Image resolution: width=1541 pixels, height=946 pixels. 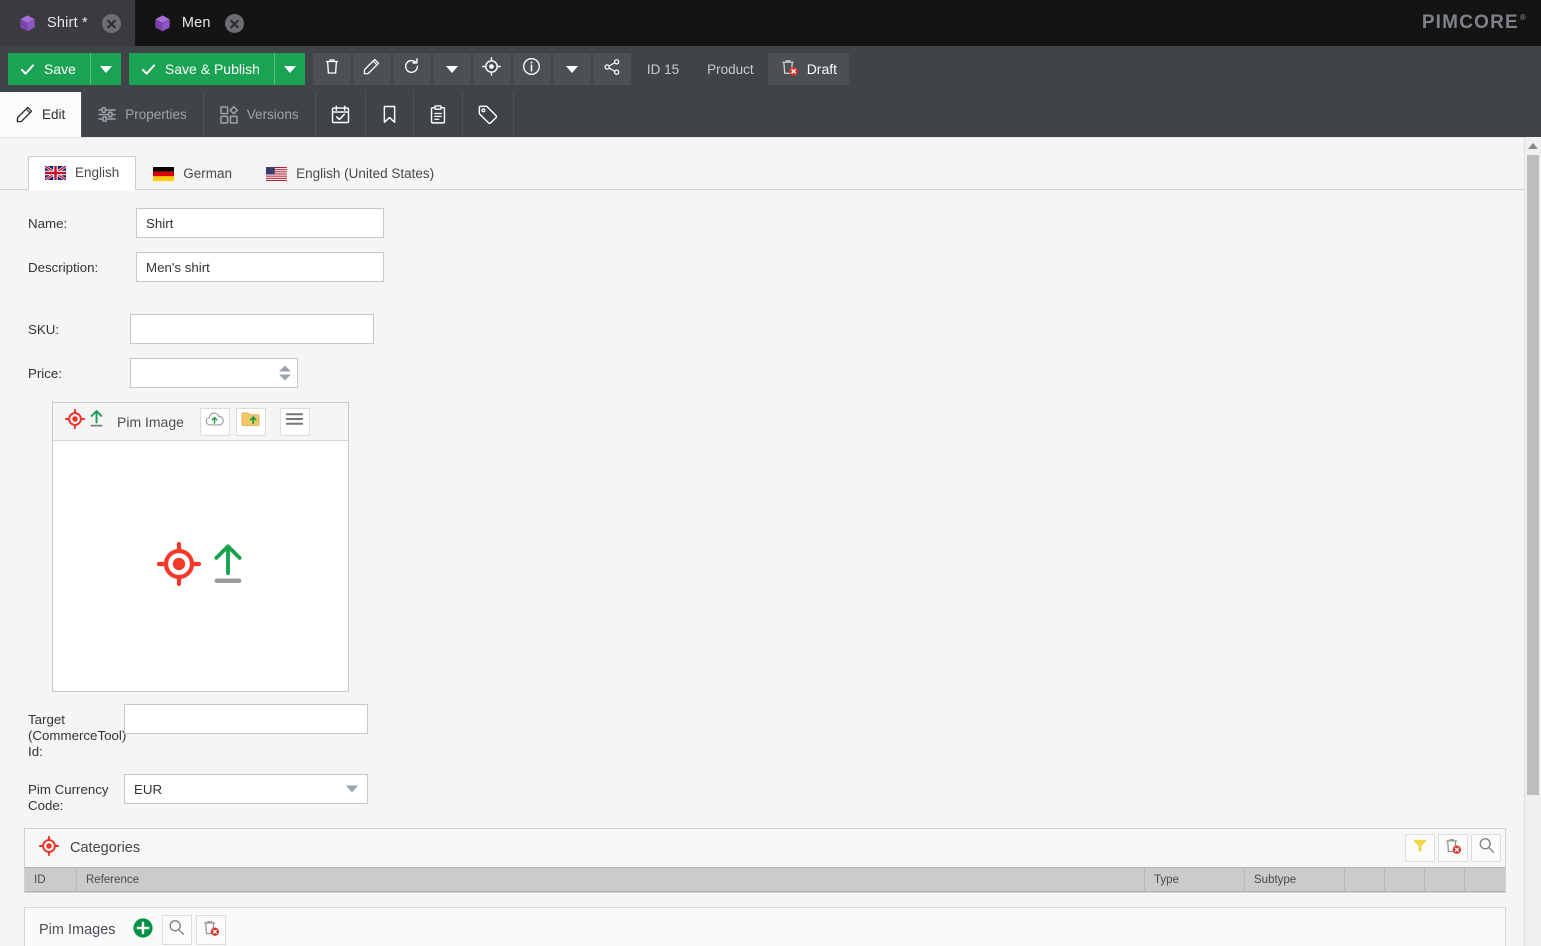 What do you see at coordinates (1470, 22) in the screenshot?
I see `pimcore-logo-text: PIMCORE` at bounding box center [1470, 22].